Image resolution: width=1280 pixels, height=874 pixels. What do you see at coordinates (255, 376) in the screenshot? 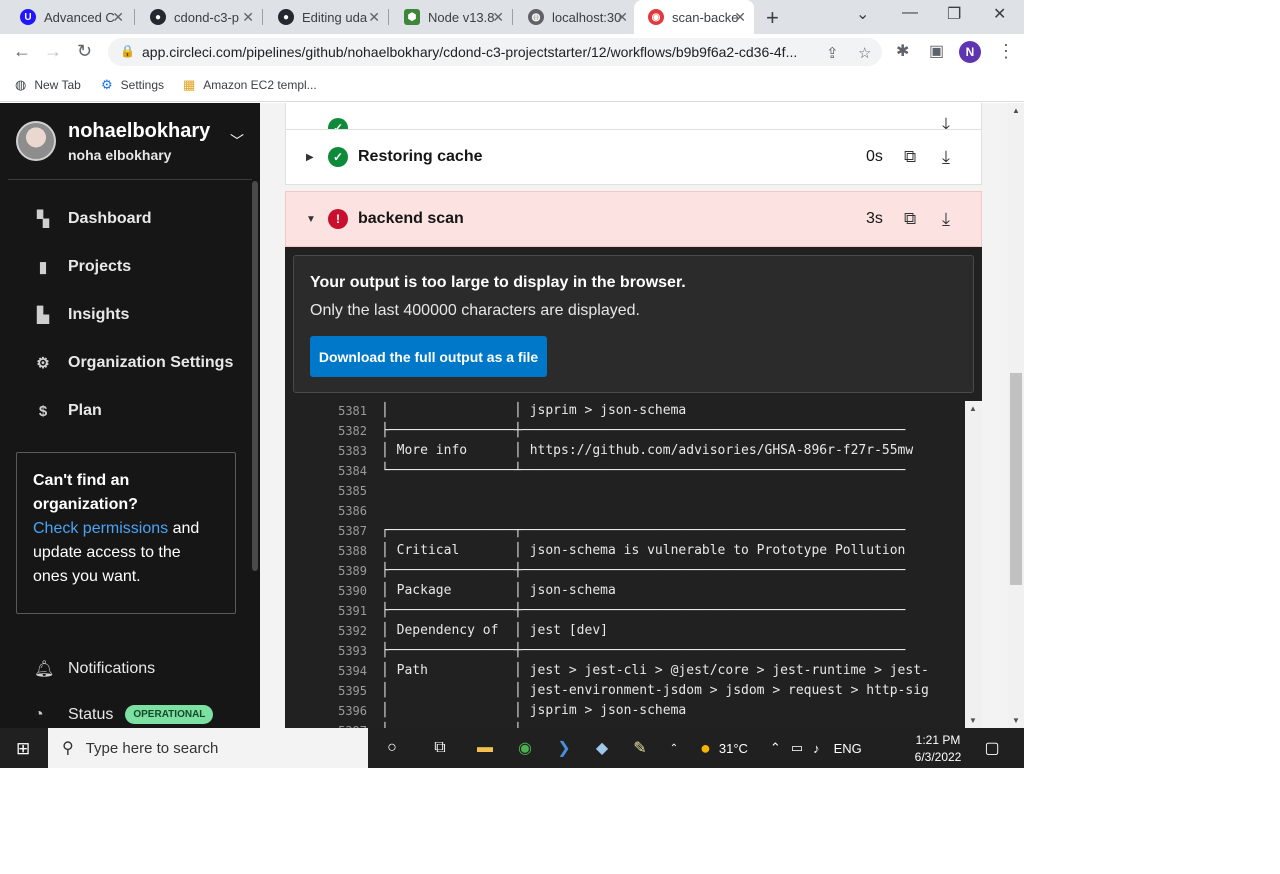
I see `sidebar-scrollbar` at bounding box center [255, 376].